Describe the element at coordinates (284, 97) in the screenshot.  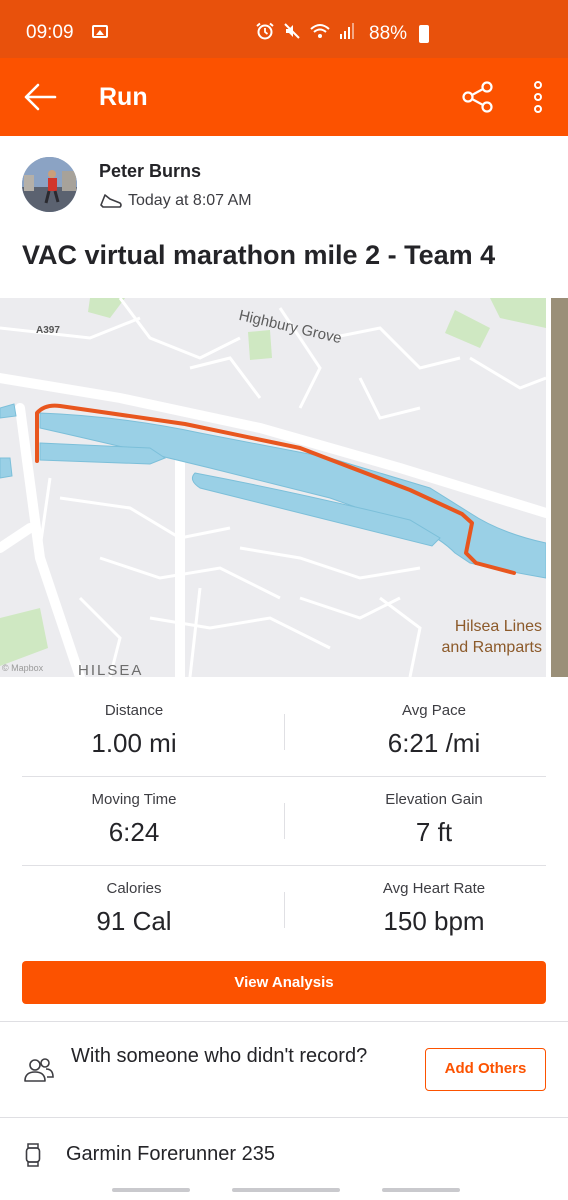
I see `app-bar: Run` at that location.